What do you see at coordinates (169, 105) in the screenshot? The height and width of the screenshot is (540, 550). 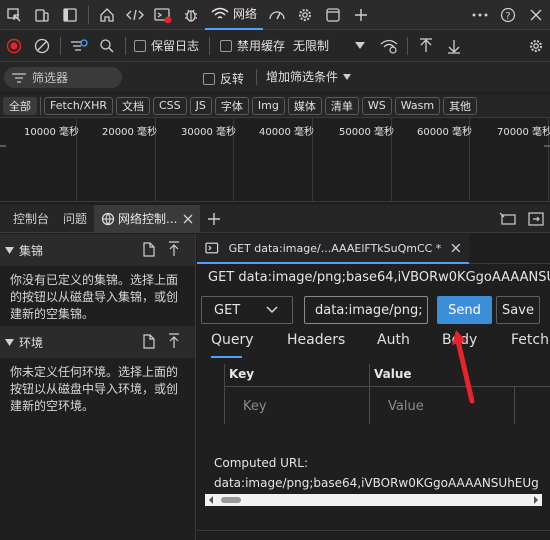 I see `type-filter-css: CSS` at bounding box center [169, 105].